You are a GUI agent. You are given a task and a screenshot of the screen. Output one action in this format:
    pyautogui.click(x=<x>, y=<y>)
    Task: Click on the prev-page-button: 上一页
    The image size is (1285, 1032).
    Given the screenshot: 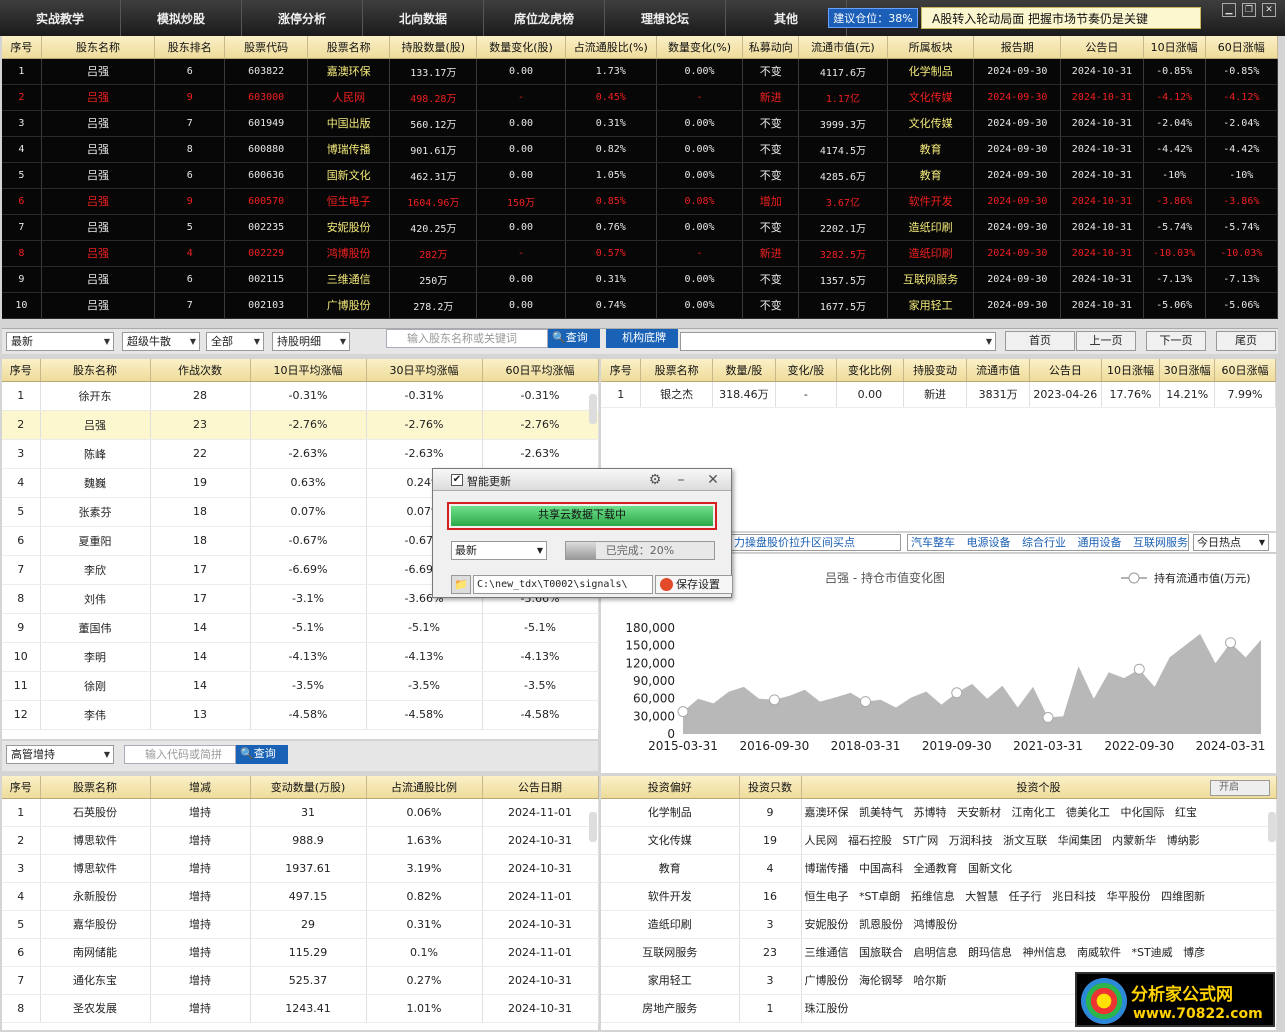 What is the action you would take?
    pyautogui.click(x=1106, y=341)
    